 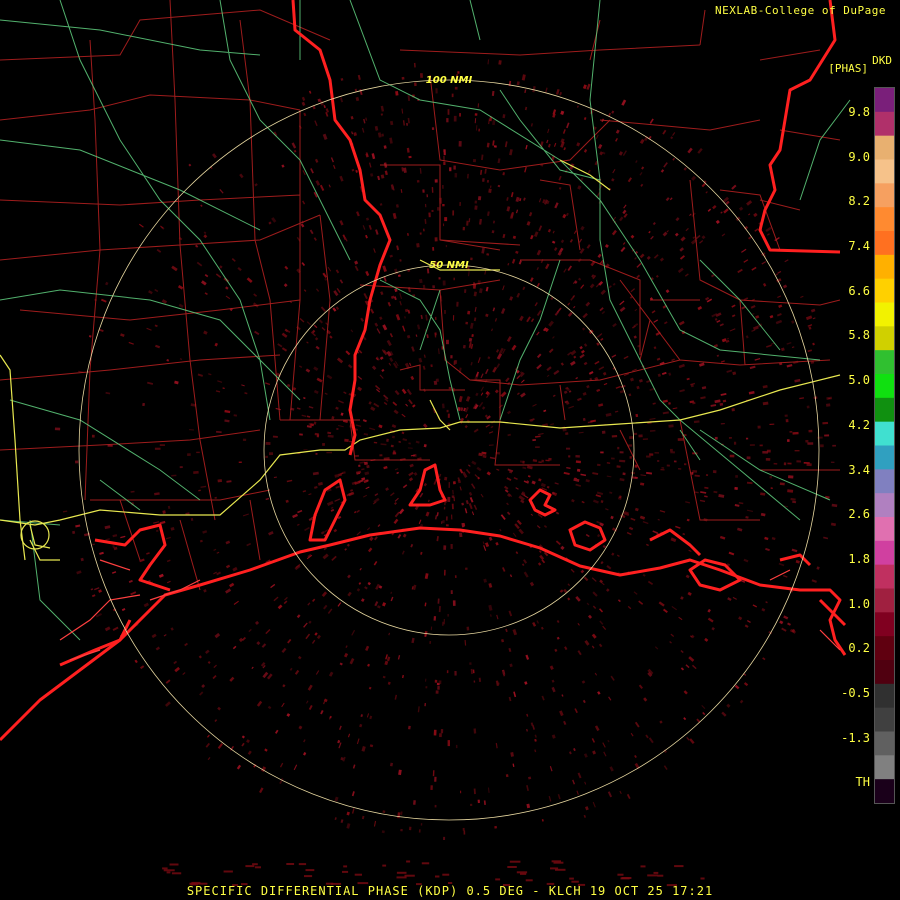 What do you see at coordinates (859, 156) in the screenshot?
I see `legend-label: 9.0` at bounding box center [859, 156].